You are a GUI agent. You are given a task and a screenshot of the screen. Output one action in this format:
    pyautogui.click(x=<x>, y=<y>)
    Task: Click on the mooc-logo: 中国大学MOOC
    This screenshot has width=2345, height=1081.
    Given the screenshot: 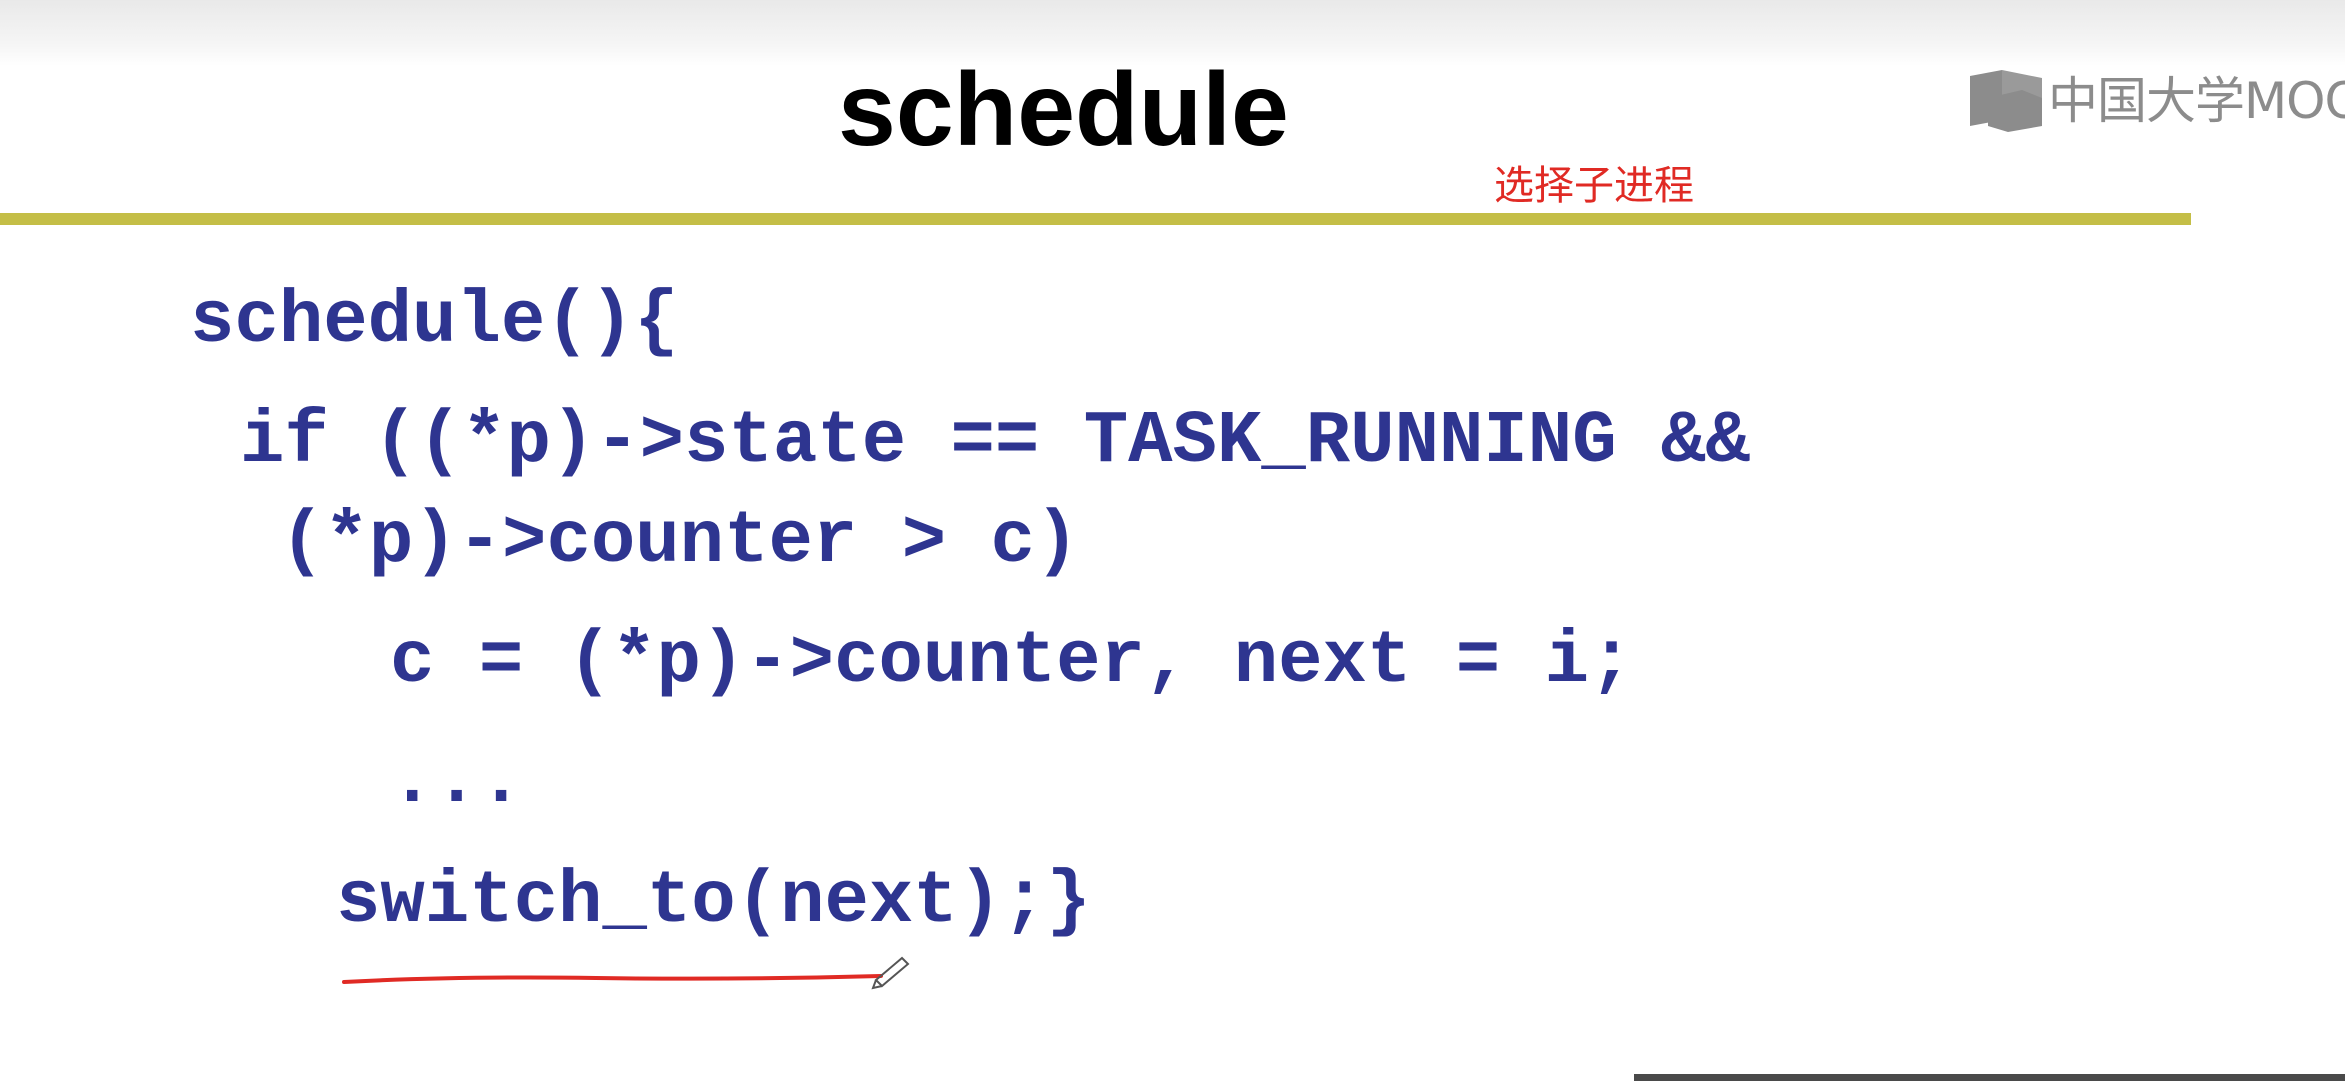 What is the action you would take?
    pyautogui.click(x=2156, y=101)
    